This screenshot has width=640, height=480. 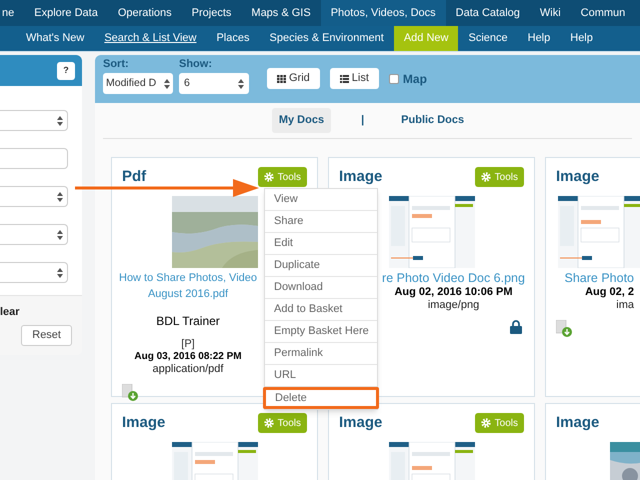 I want to click on menu-item: Empty Basket Here, so click(x=321, y=332).